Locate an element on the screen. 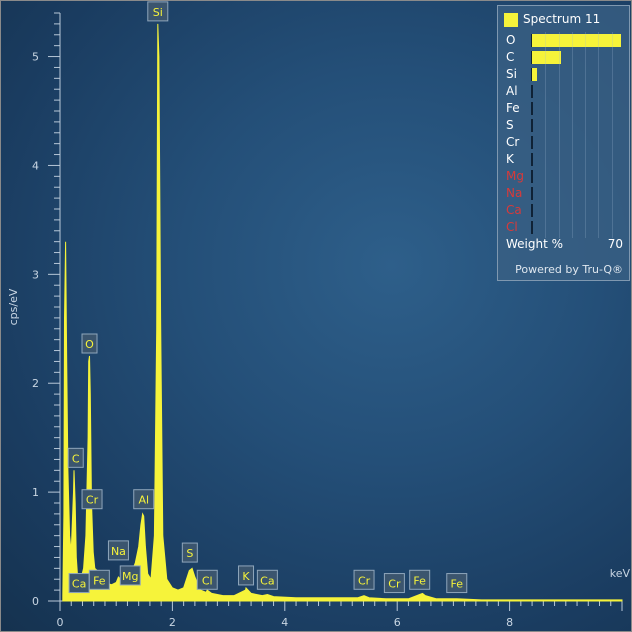 The height and width of the screenshot is (632, 632). legend-title: Spectrum 11 is located at coordinates (562, 19).